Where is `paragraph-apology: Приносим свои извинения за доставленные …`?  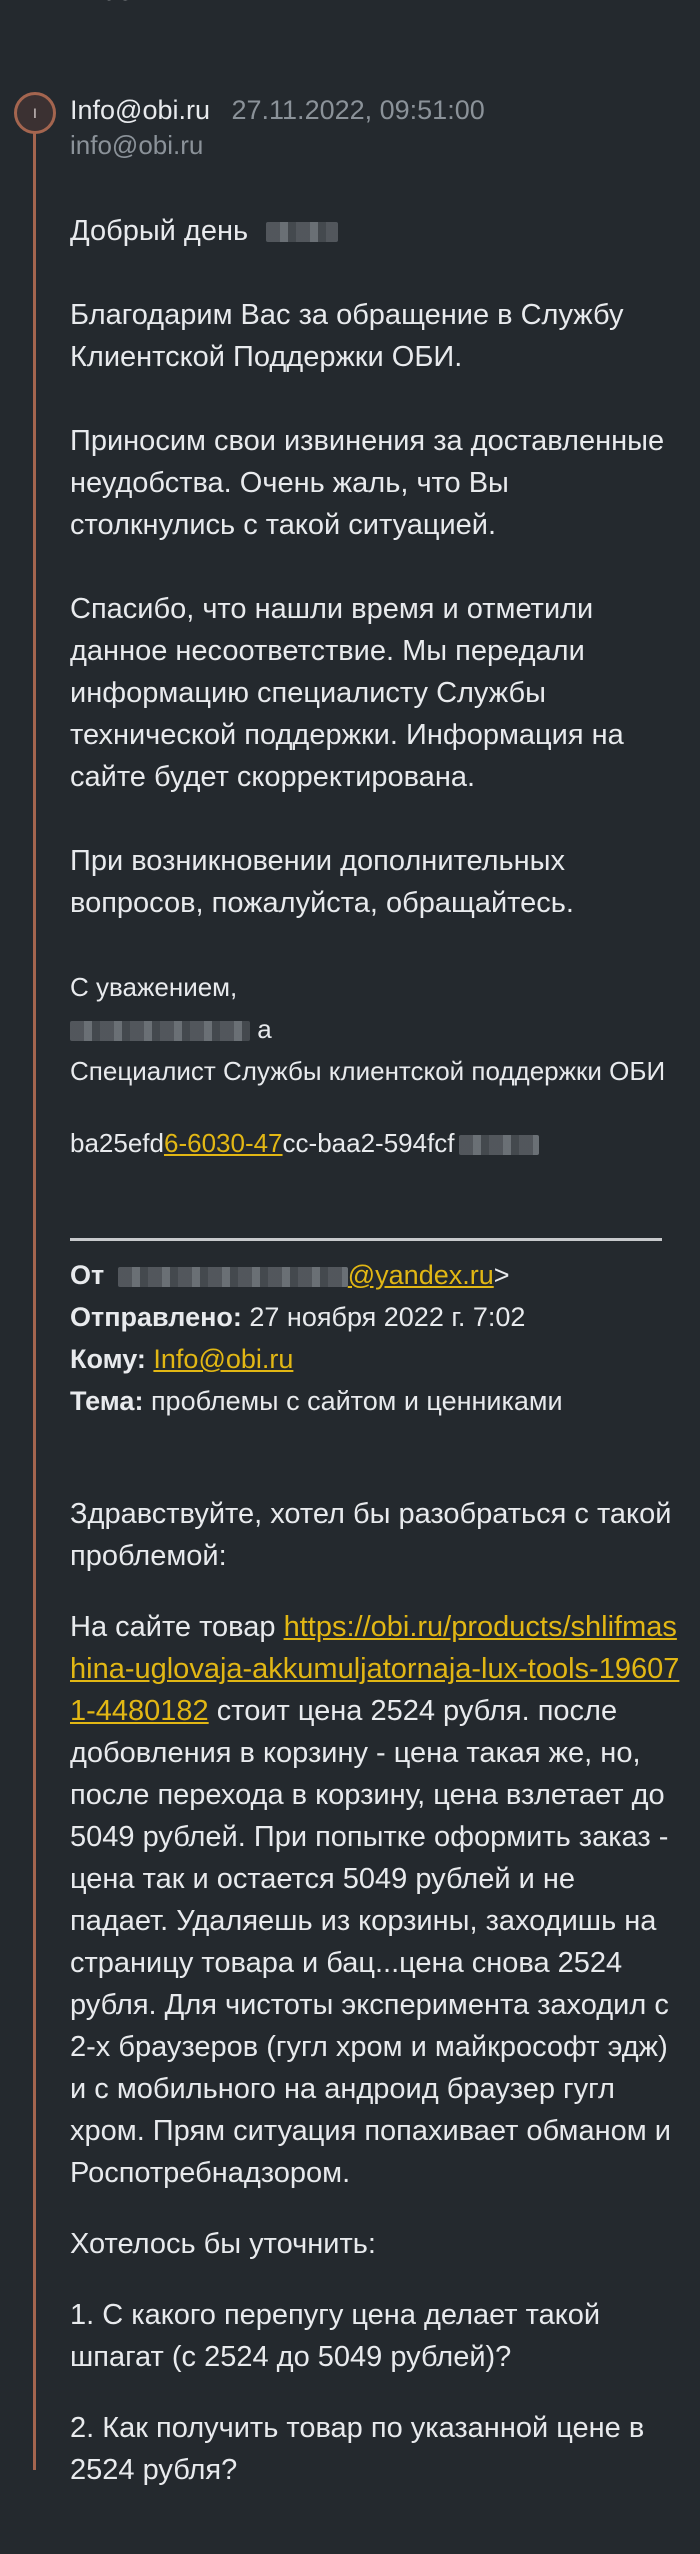 paragraph-apology: Приносим свои извинения за доставленные … is located at coordinates (367, 483).